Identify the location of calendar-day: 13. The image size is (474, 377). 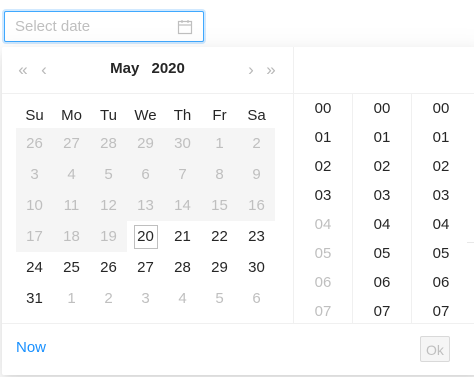
(145, 205).